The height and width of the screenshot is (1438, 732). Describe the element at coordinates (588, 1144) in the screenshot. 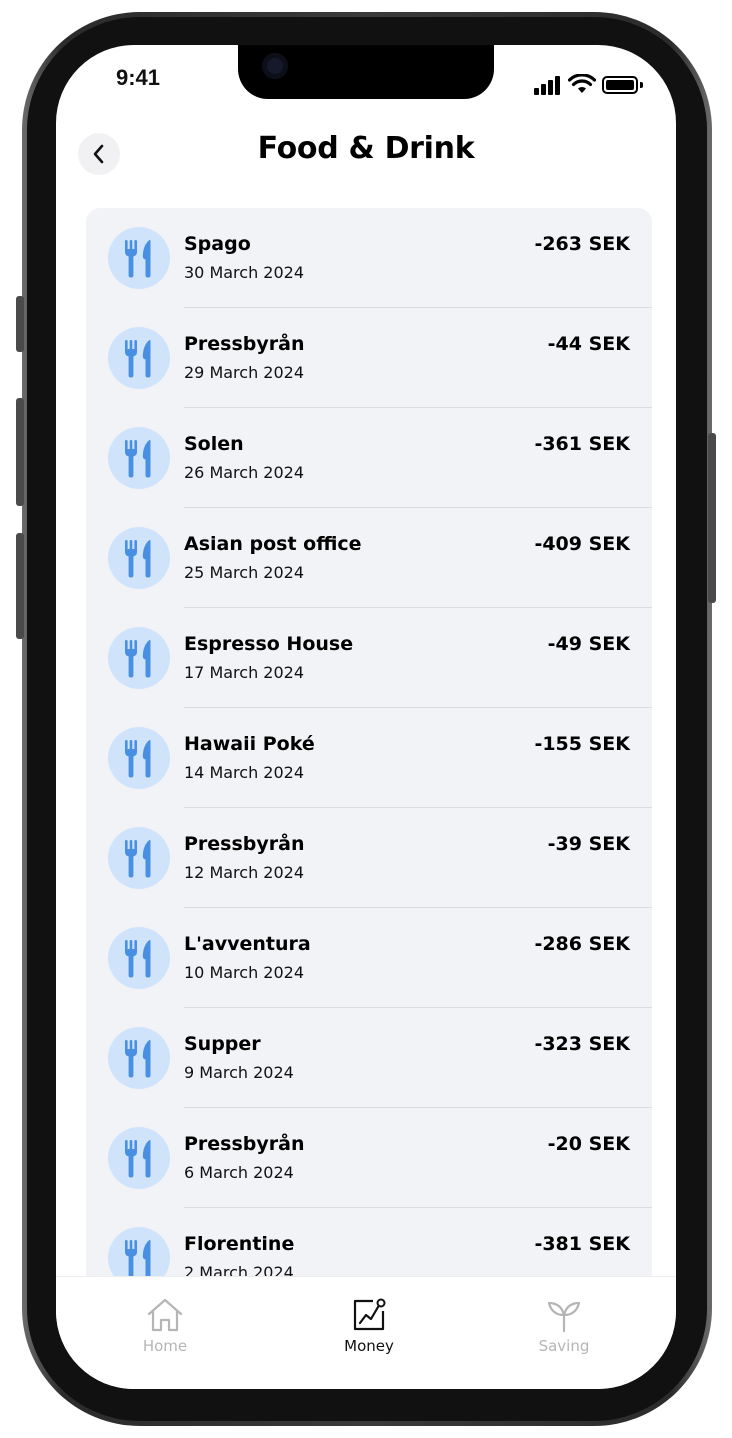

I see `transaction-amount: -20 SEK` at that location.